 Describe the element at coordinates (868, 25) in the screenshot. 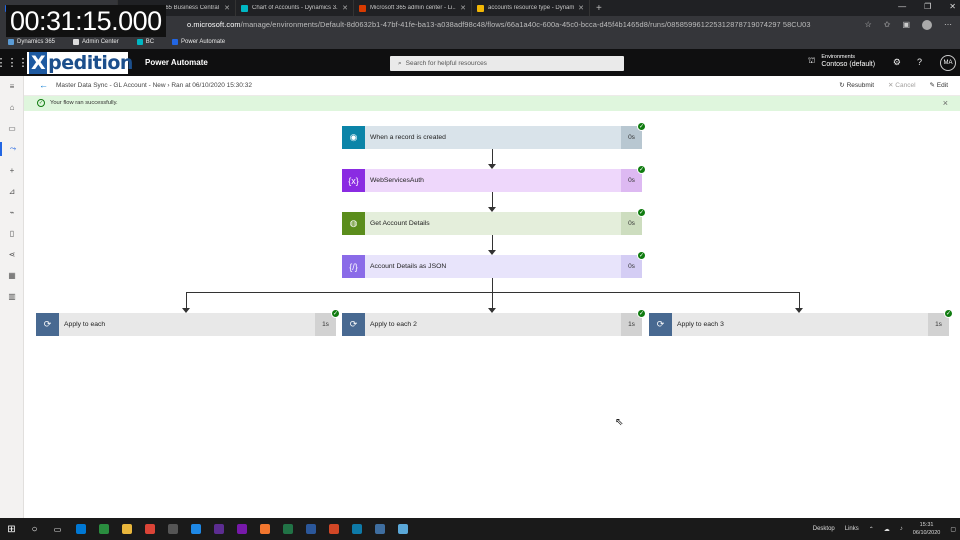

I see `star-icon: ☆` at that location.